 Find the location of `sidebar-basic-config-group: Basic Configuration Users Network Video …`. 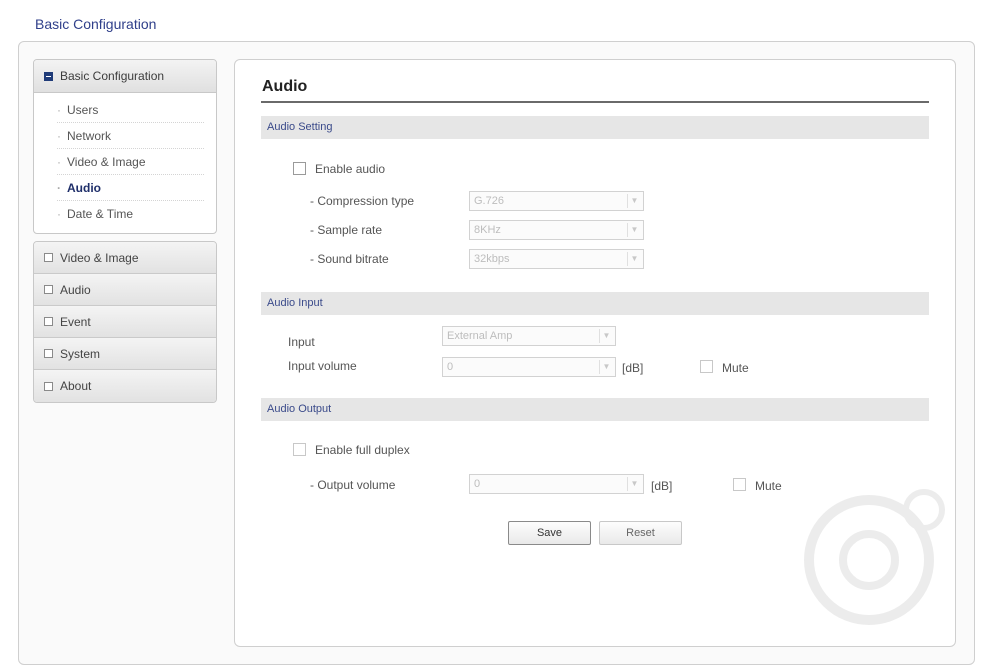

sidebar-basic-config-group: Basic Configuration Users Network Video … is located at coordinates (125, 146).